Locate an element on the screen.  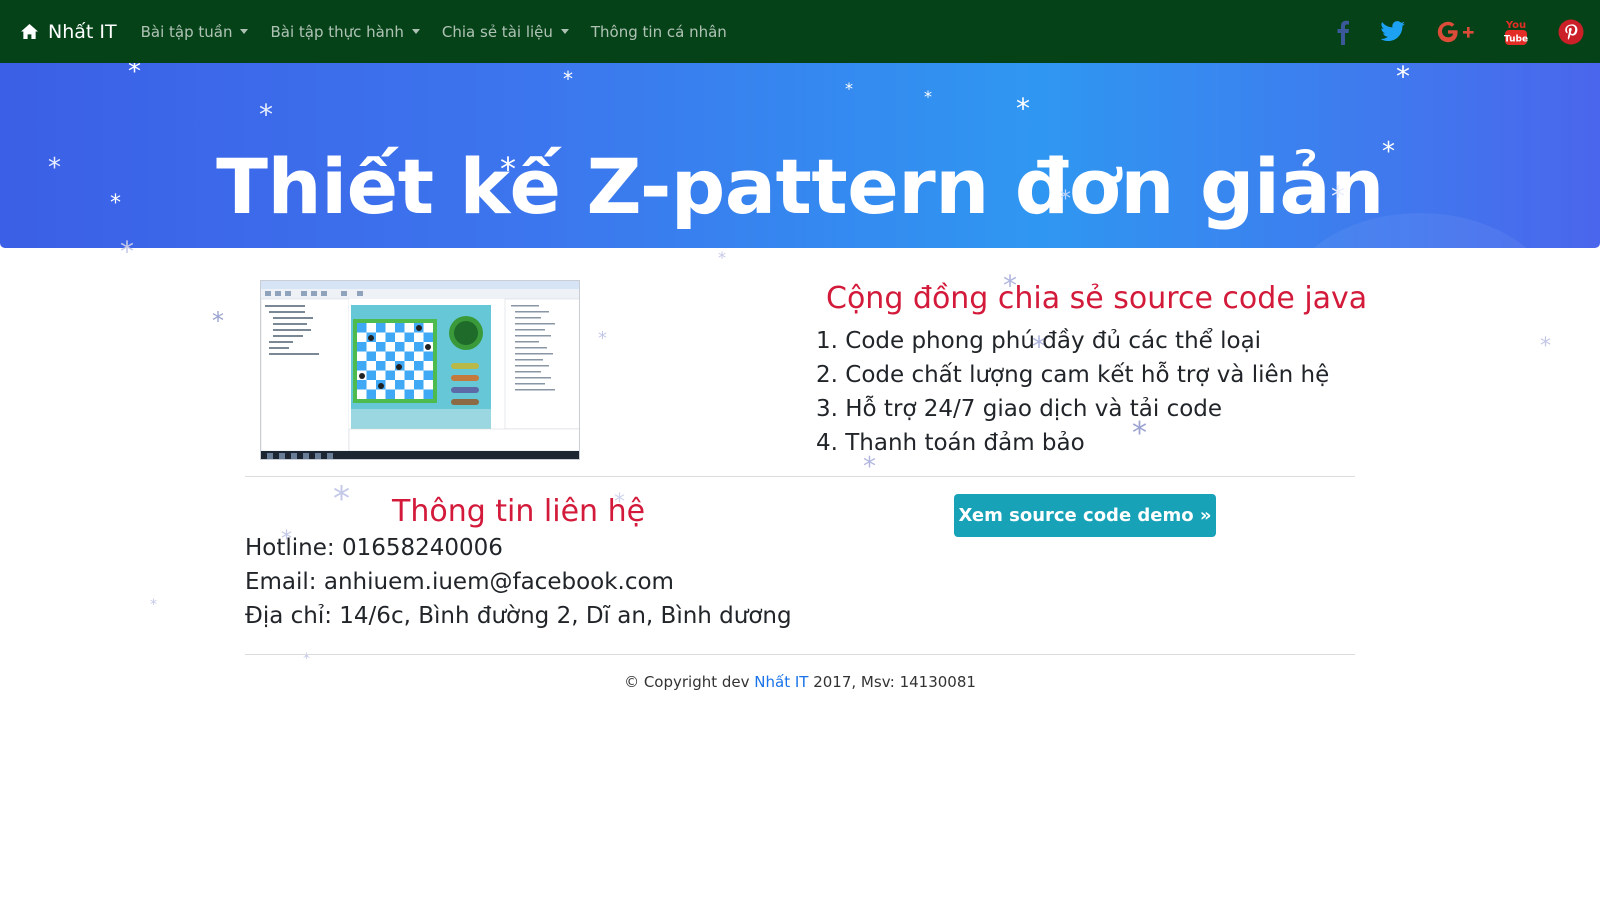
home-icon is located at coordinates (29, 31).